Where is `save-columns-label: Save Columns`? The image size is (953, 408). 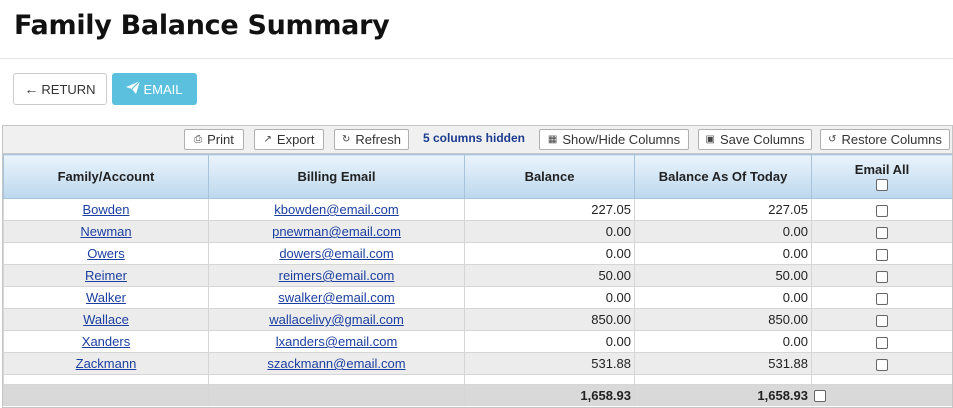 save-columns-label: Save Columns is located at coordinates (762, 139).